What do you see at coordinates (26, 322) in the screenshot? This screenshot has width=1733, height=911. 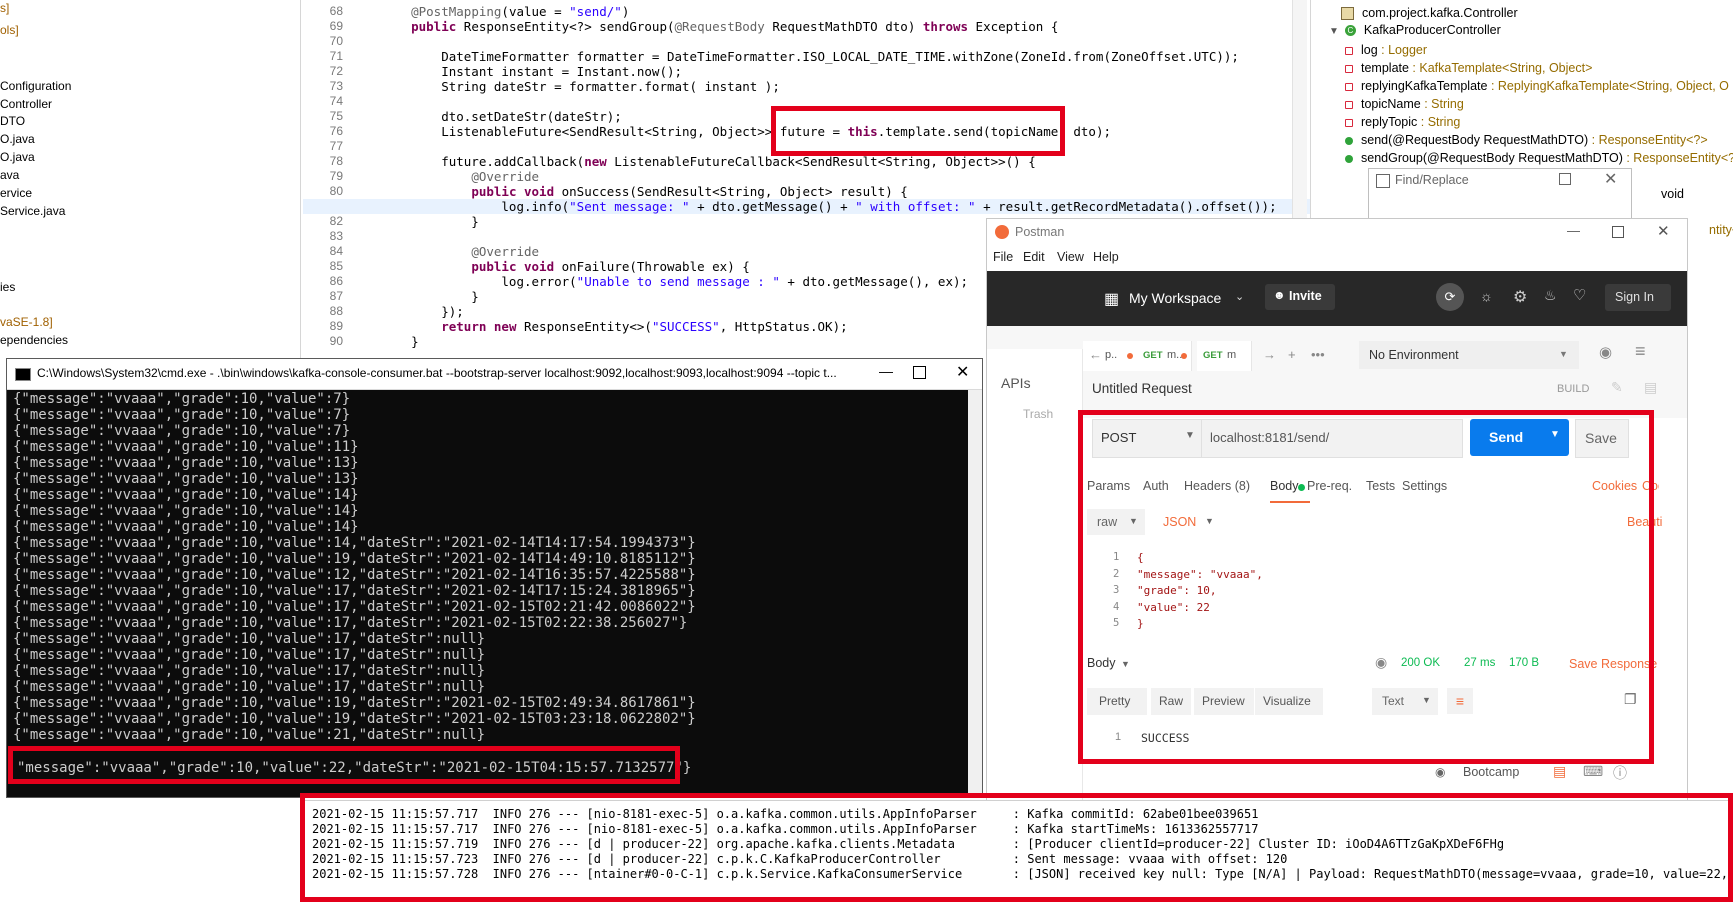 I see `tree-item: vaSE-1.8]` at bounding box center [26, 322].